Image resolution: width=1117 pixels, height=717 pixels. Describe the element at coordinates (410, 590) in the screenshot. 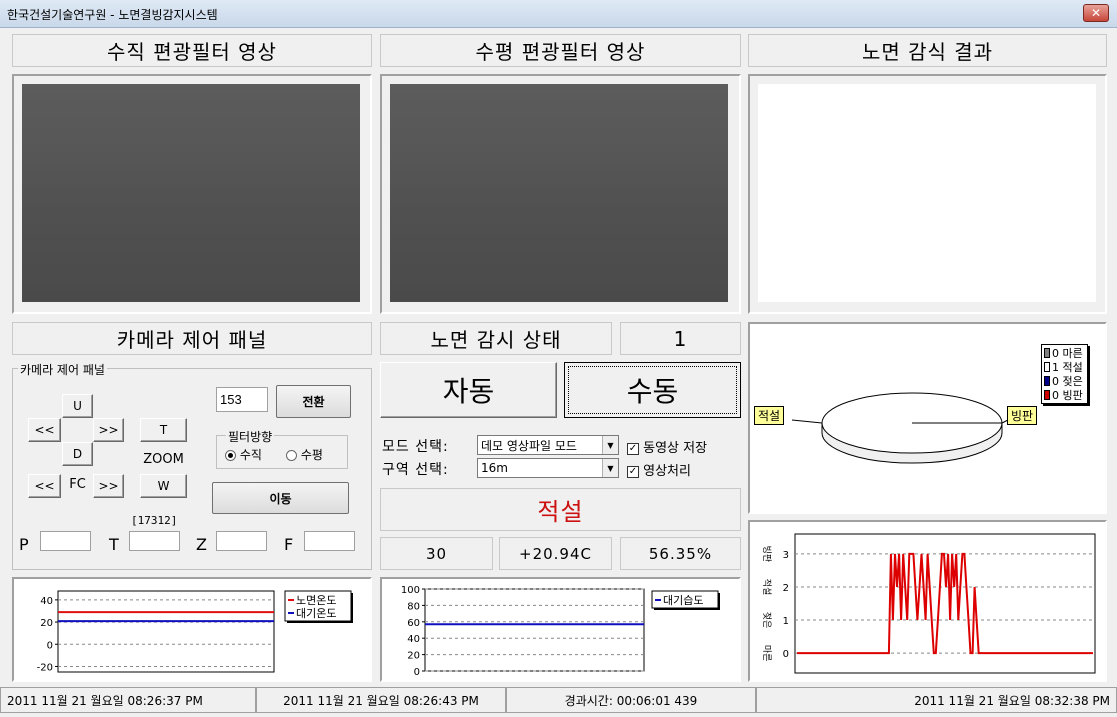

I see `y-tick-label: 100` at that location.